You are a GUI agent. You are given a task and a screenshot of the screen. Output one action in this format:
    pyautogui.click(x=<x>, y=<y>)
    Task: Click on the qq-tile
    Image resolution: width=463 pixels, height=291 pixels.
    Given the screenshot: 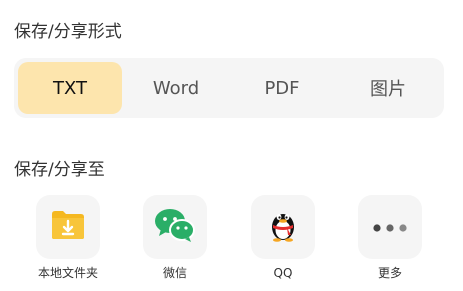 What is the action you would take?
    pyautogui.click(x=283, y=227)
    